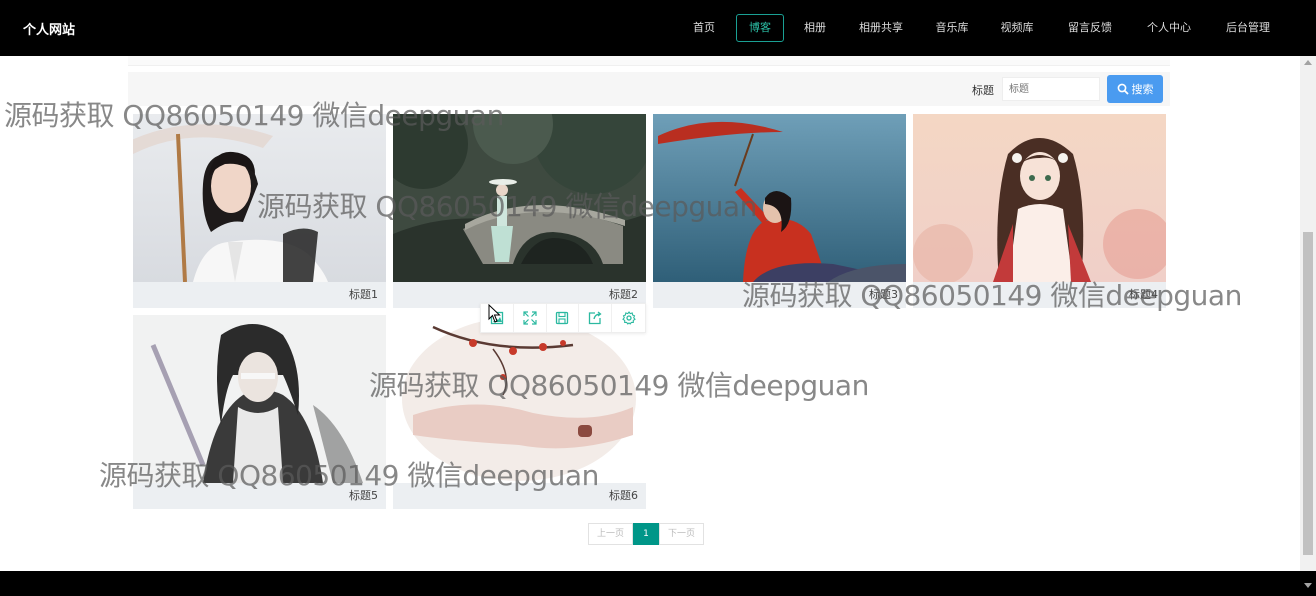  I want to click on site-name: 个人网站, so click(49, 28).